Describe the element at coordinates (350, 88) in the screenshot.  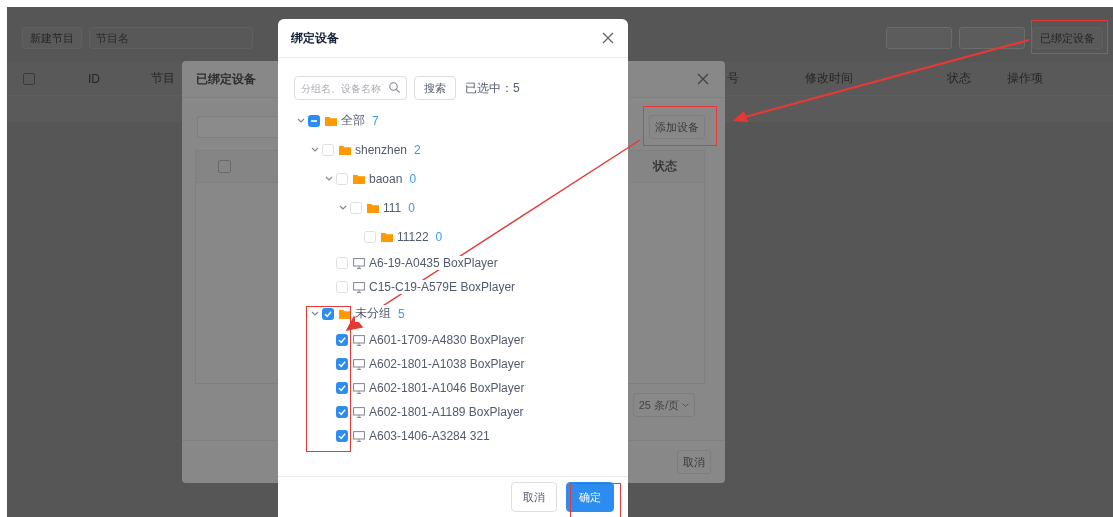
I see `search-field: 分组名、设备名称` at that location.